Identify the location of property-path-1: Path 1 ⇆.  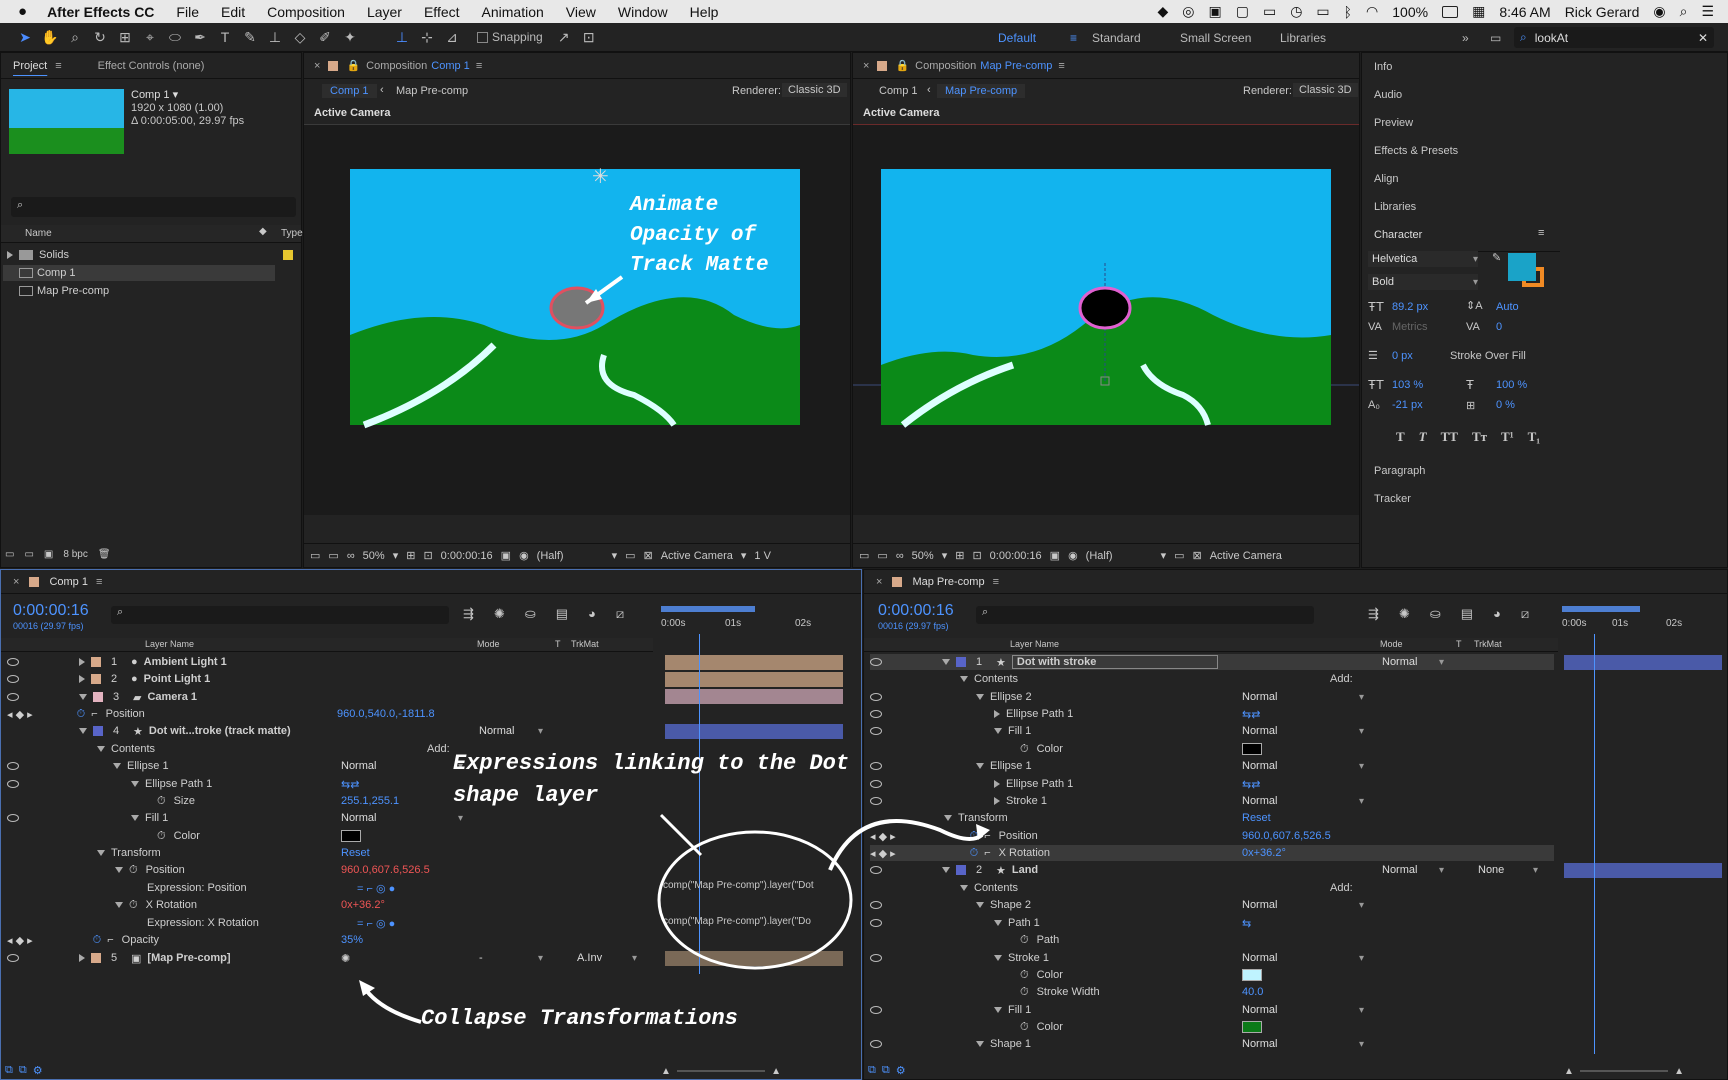
(1212, 923).